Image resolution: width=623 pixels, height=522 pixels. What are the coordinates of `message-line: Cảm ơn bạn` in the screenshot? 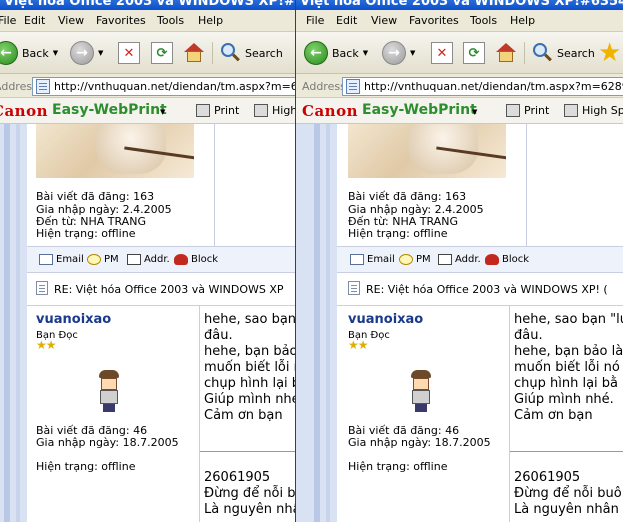 It's located at (243, 415).